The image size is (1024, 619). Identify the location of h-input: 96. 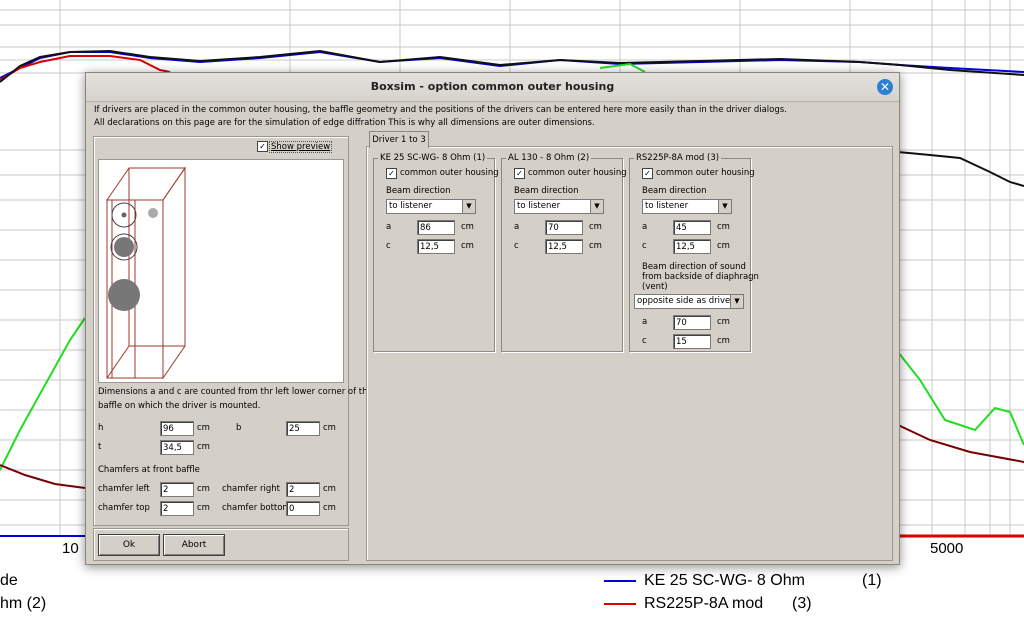
(177, 428).